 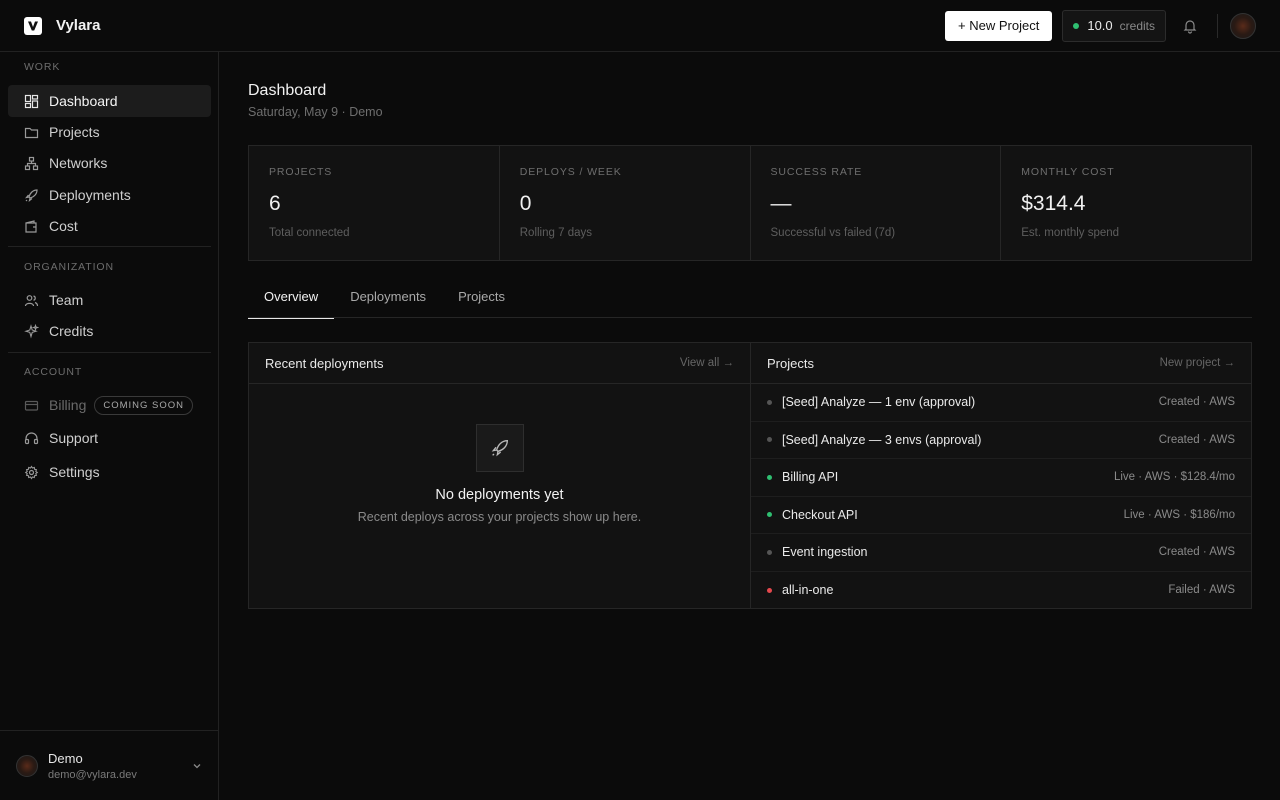 What do you see at coordinates (525, 203) in the screenshot?
I see `stat-value: 0` at bounding box center [525, 203].